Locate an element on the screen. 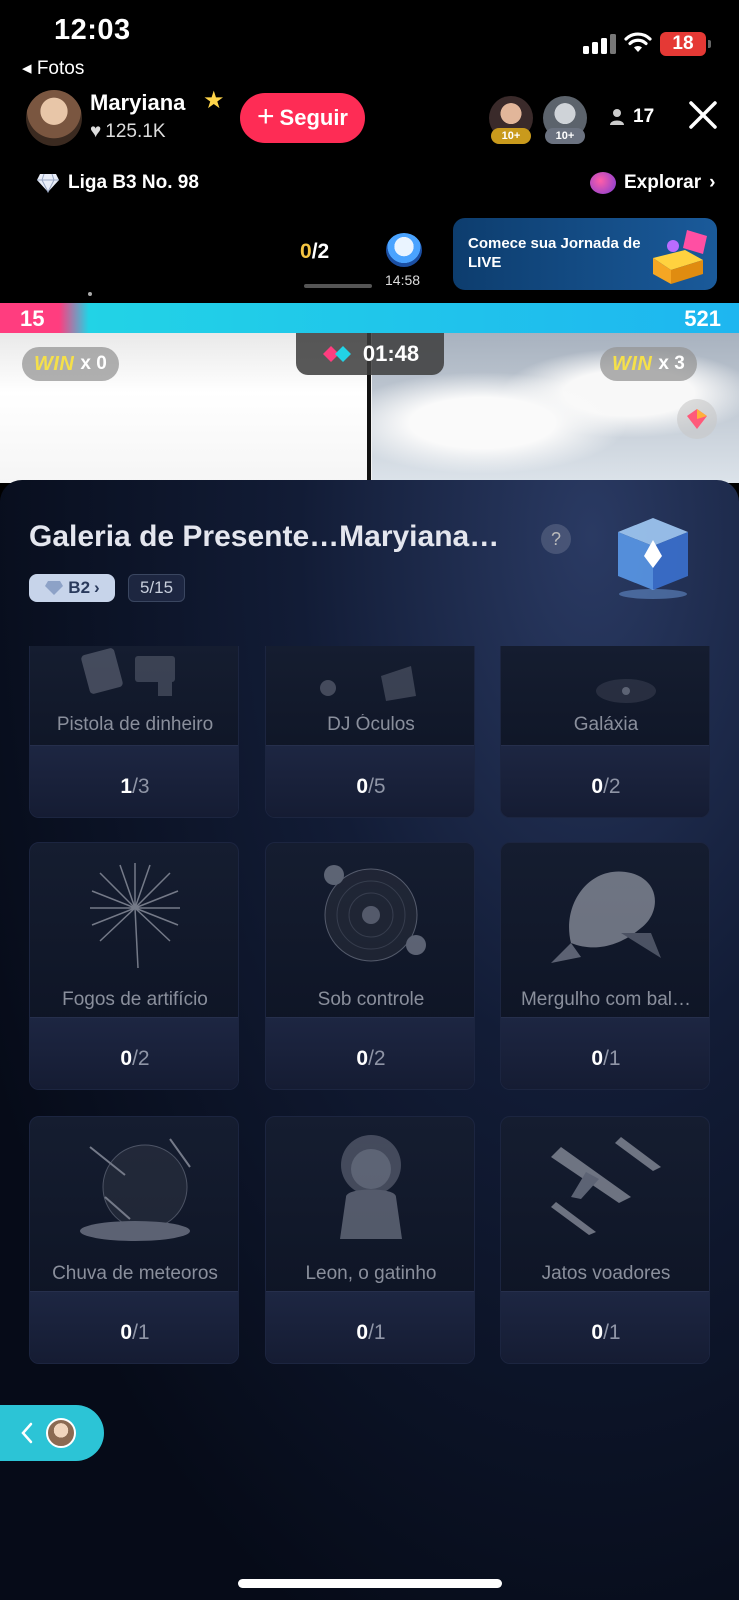 Image resolution: width=739 pixels, height=1600 pixels. battle-timer: 01:48 is located at coordinates (370, 354).